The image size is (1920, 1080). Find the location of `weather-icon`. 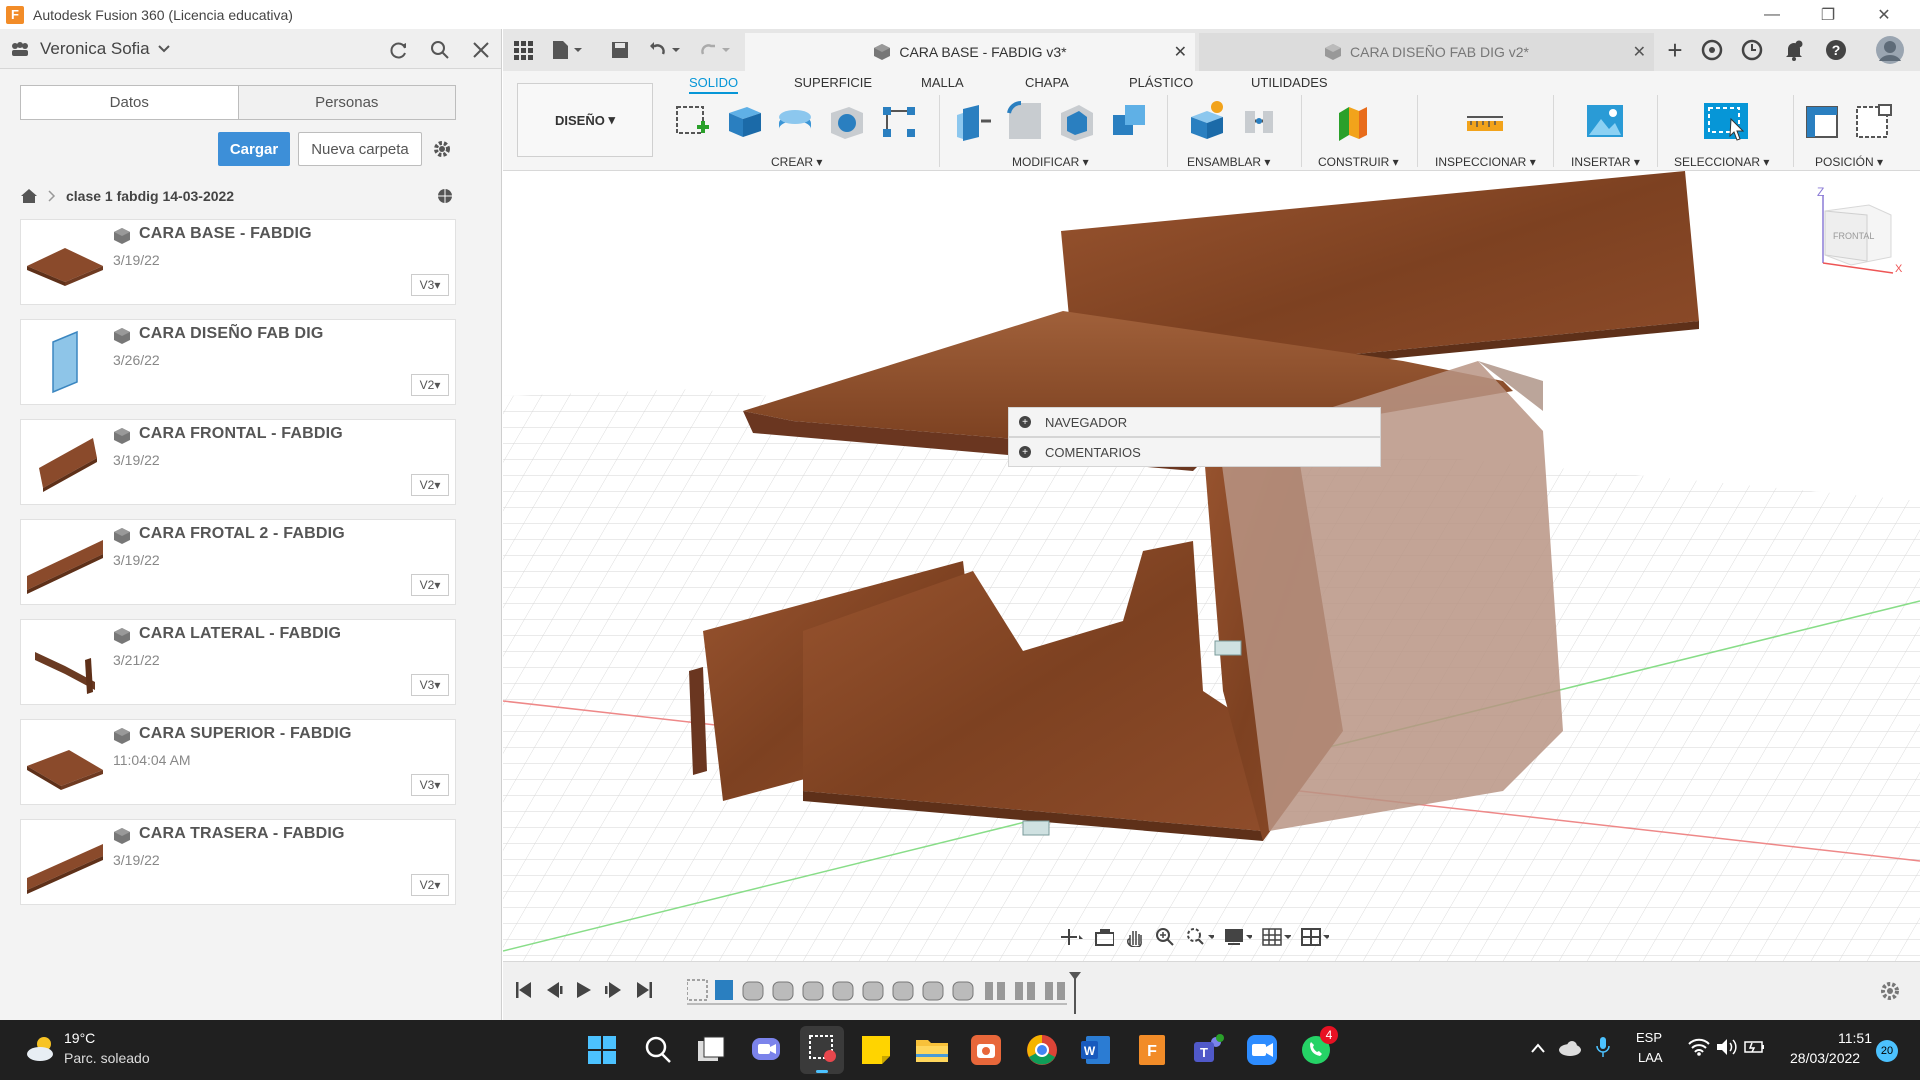

weather-icon is located at coordinates (41, 1049).